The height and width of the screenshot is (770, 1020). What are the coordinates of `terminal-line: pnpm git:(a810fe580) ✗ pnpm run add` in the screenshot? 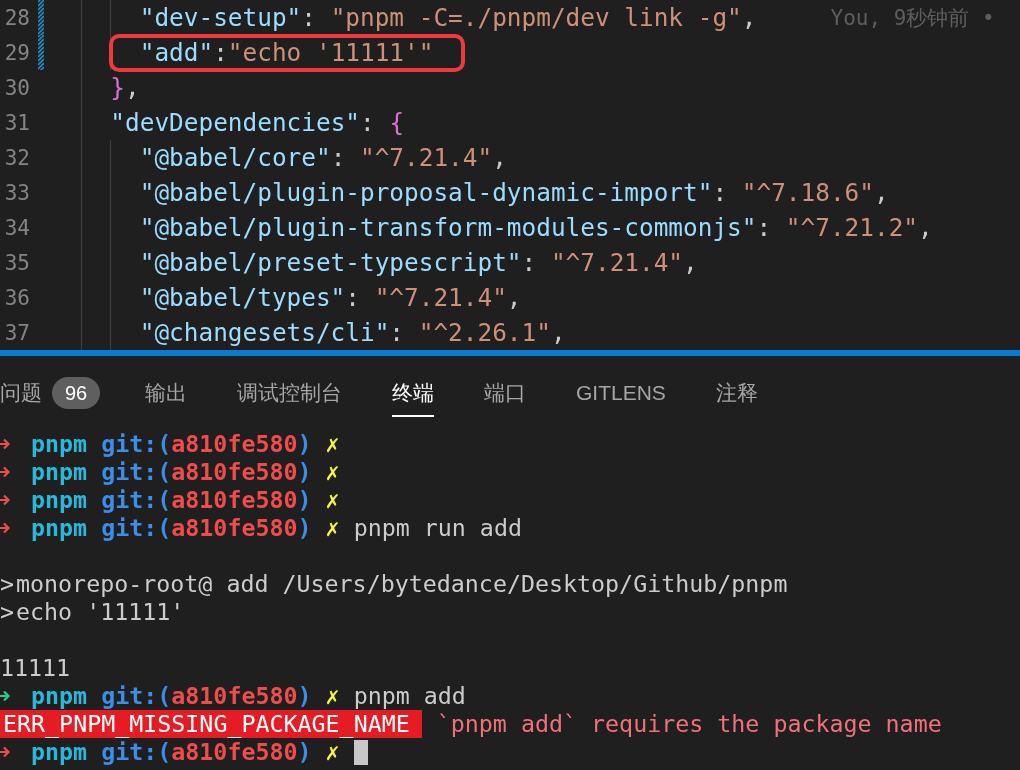 It's located at (276, 528).